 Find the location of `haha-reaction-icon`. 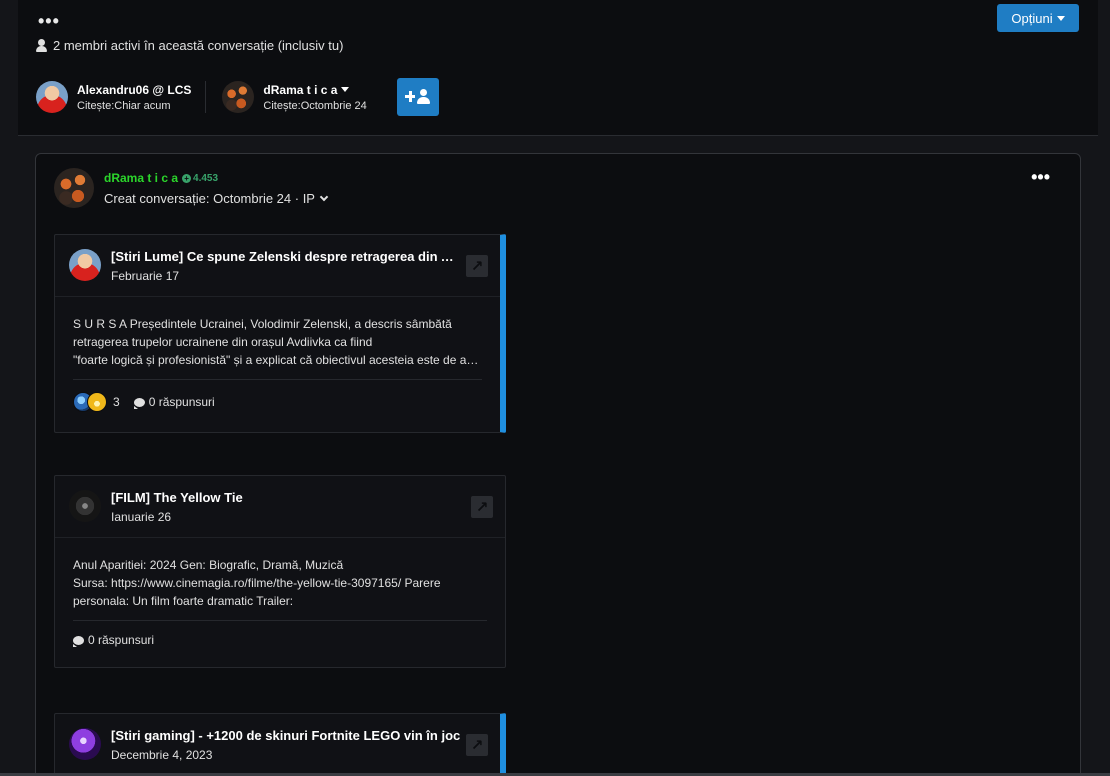

haha-reaction-icon is located at coordinates (97, 402).